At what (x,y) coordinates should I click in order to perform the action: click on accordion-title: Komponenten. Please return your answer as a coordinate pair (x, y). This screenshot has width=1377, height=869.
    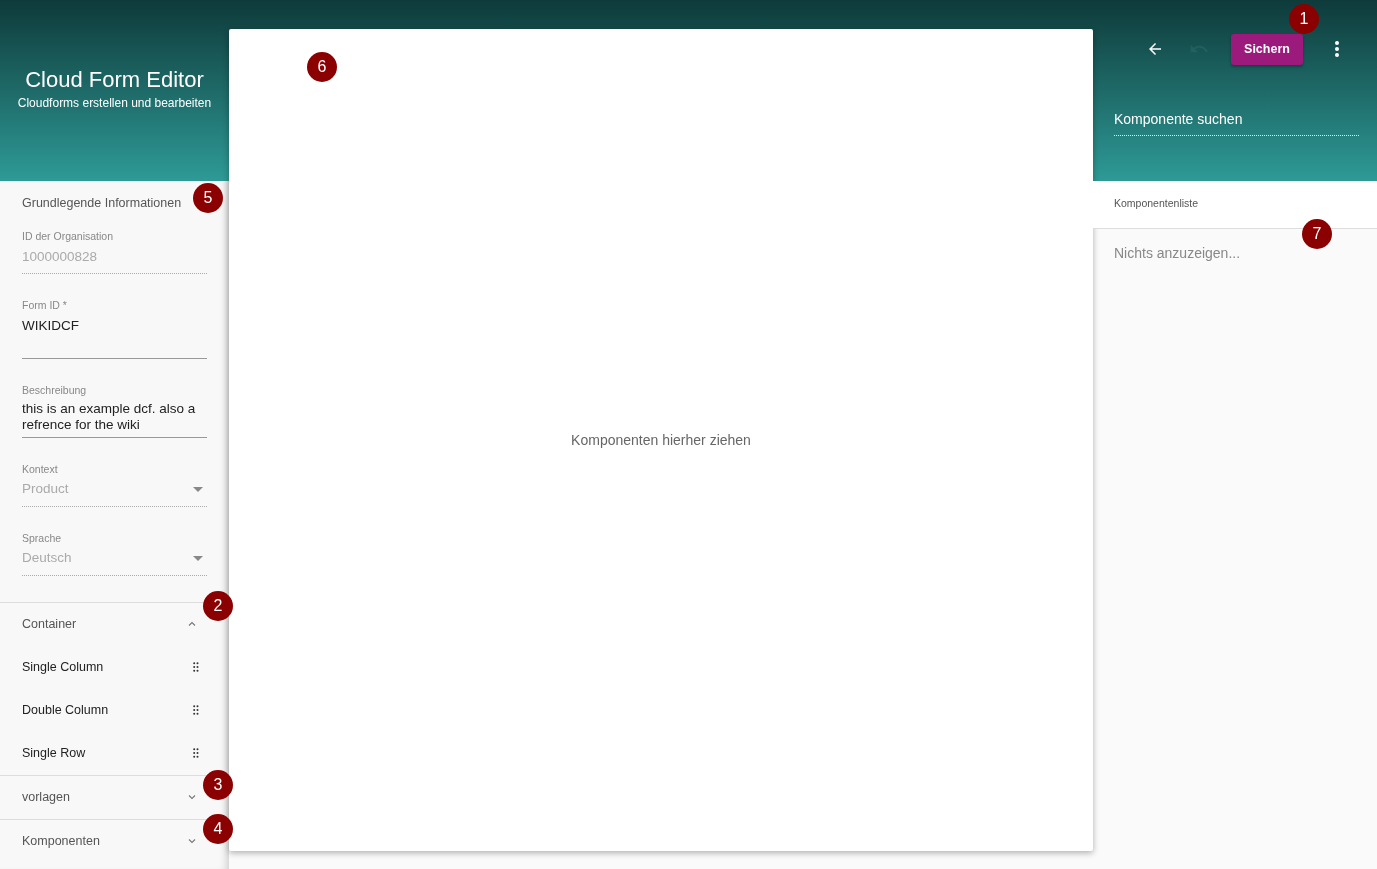
    Looking at the image, I should click on (61, 841).